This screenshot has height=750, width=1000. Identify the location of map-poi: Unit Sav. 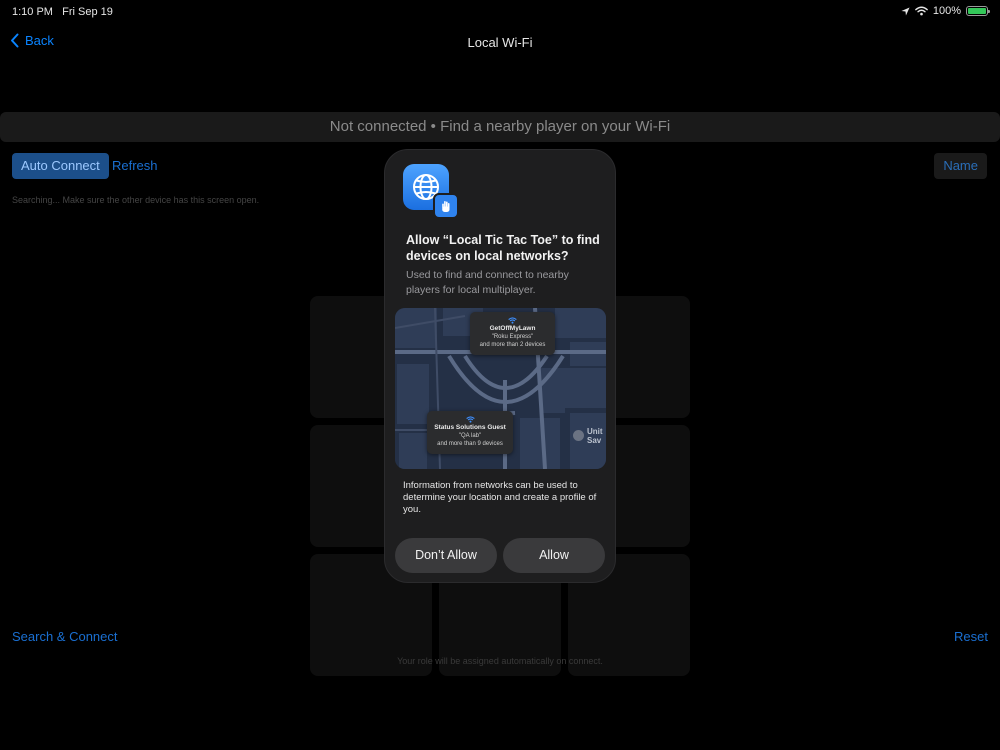
(588, 436).